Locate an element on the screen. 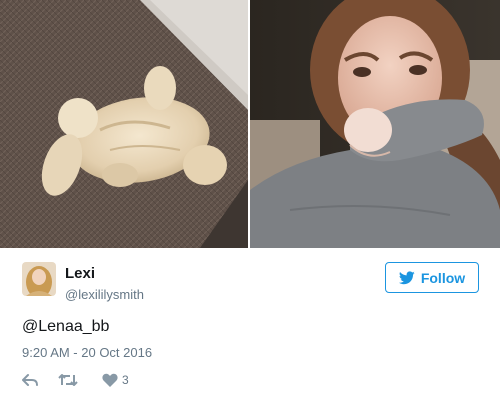 The height and width of the screenshot is (400, 500). retweet-icon is located at coordinates (68, 380).